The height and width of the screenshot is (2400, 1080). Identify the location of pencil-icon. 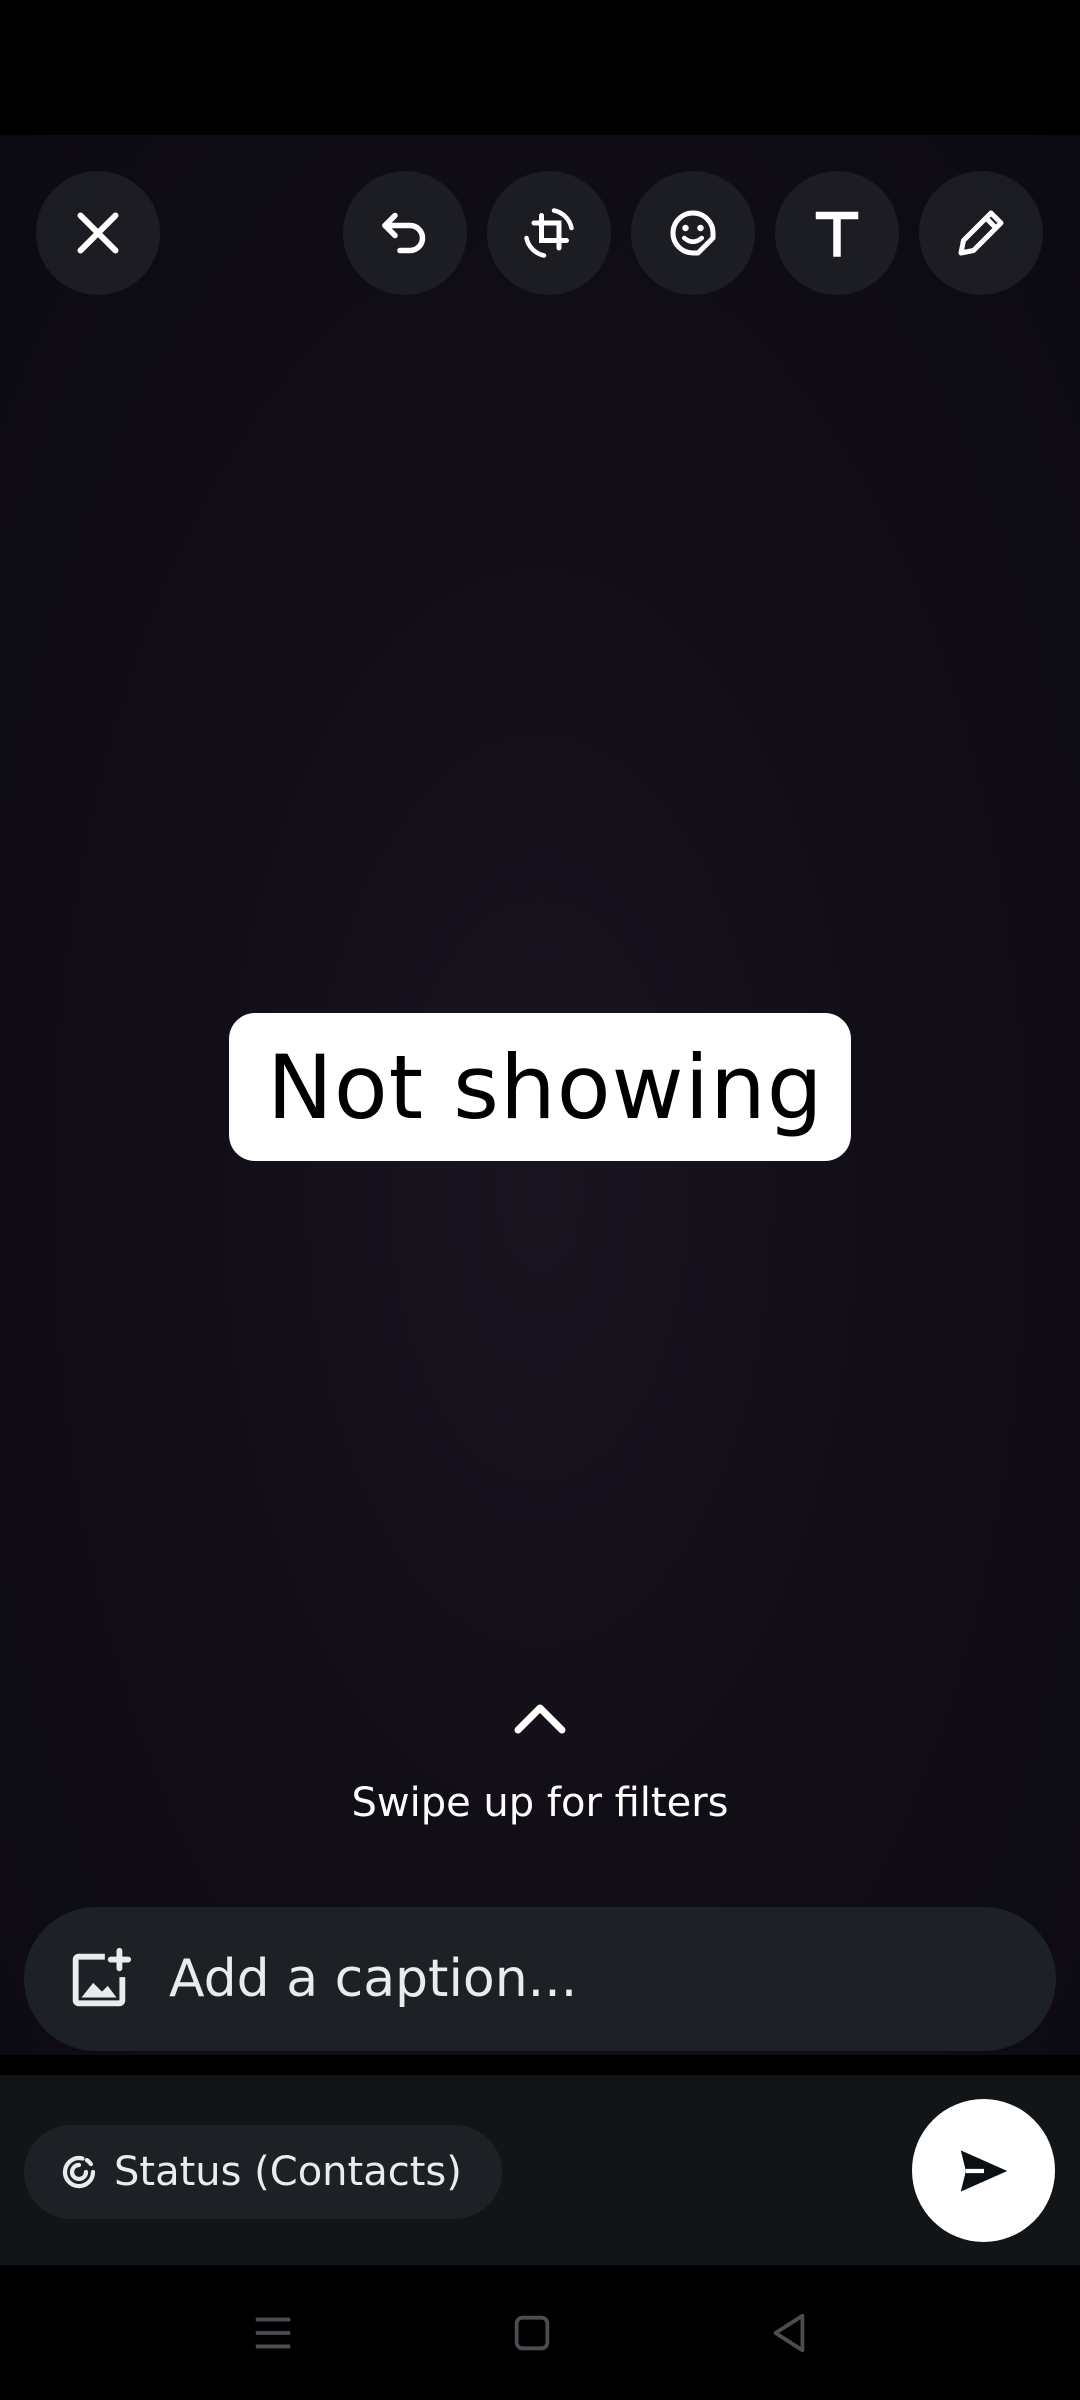
(981, 233).